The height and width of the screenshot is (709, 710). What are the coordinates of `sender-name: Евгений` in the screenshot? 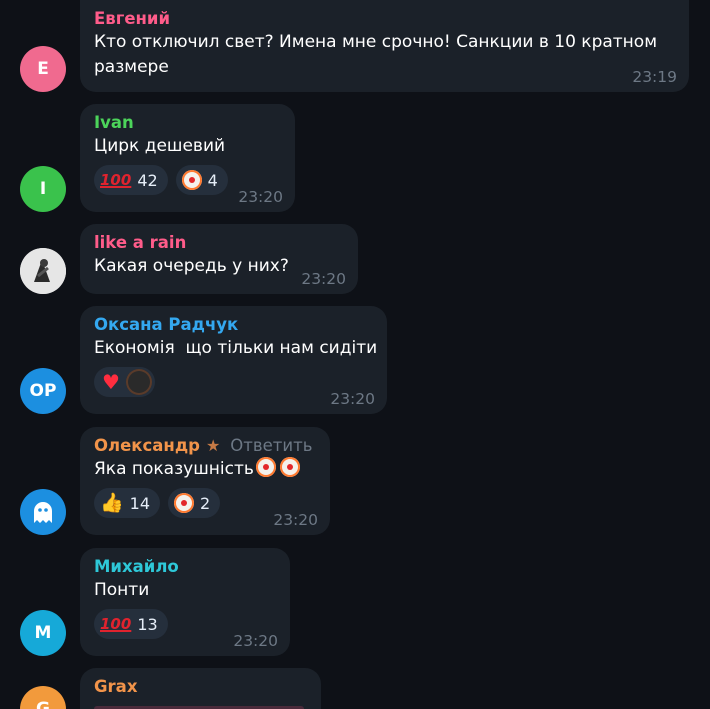 It's located at (384, 19).